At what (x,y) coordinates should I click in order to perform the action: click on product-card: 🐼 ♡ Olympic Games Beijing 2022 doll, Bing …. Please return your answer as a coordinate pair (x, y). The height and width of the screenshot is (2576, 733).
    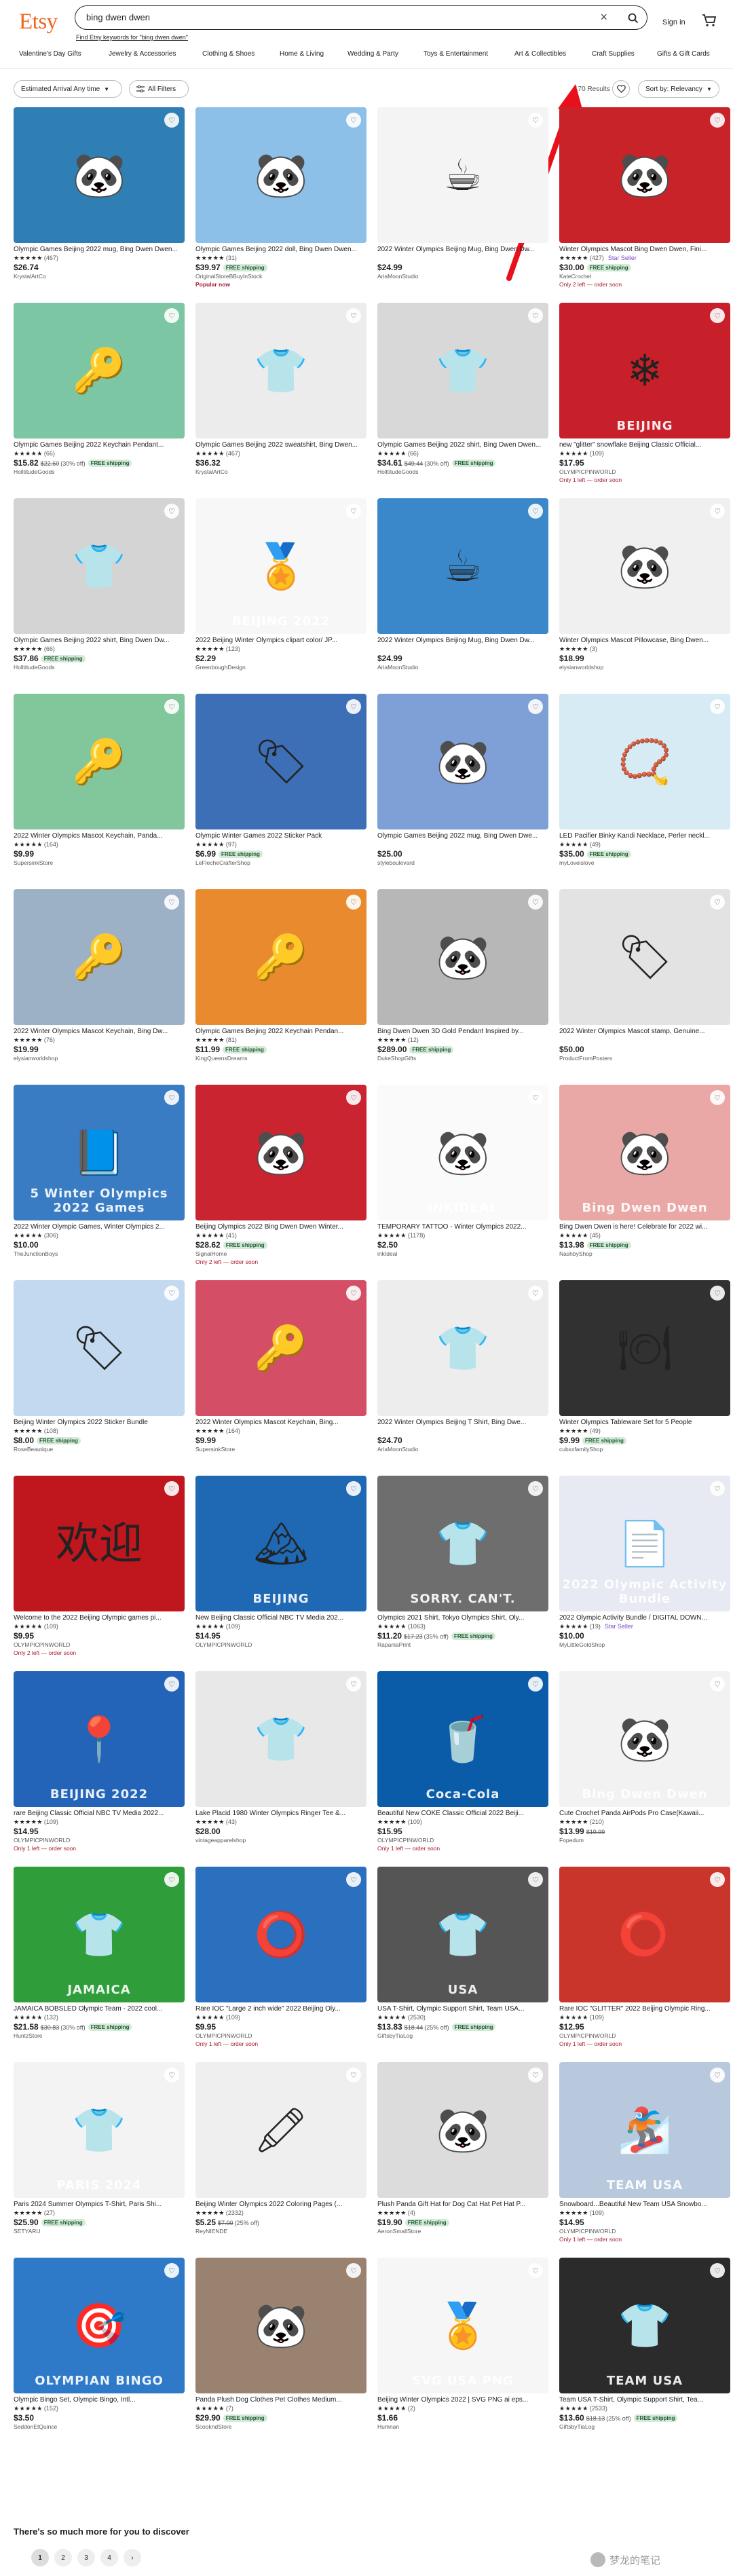
    Looking at the image, I should click on (280, 202).